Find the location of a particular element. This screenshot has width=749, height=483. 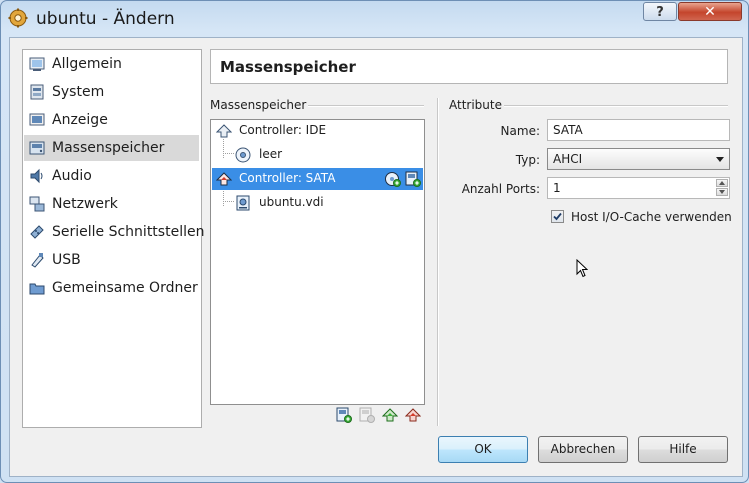

remove-controller-icon is located at coordinates (413, 415).